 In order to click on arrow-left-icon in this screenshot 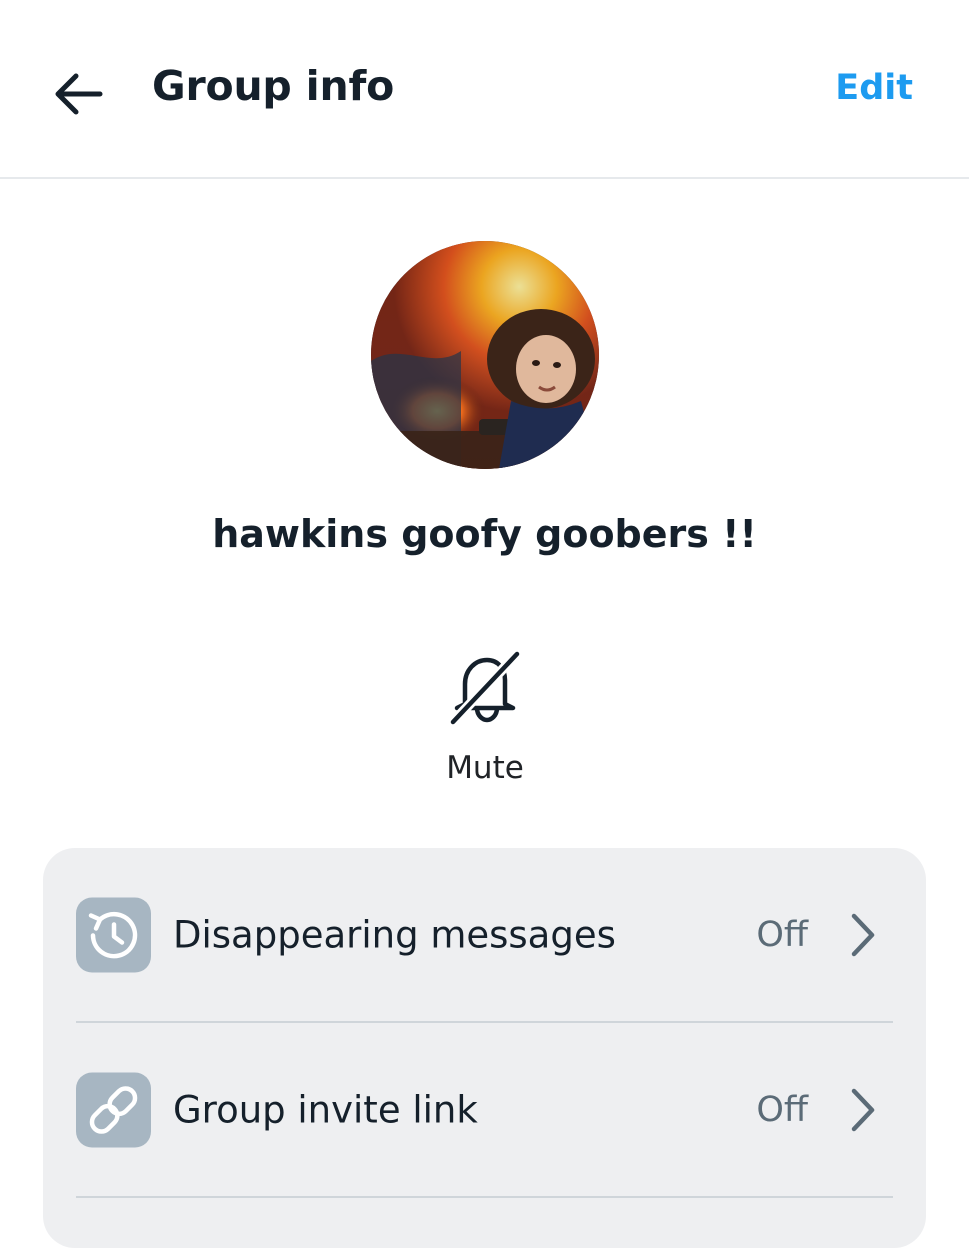, I will do `click(79, 94)`.